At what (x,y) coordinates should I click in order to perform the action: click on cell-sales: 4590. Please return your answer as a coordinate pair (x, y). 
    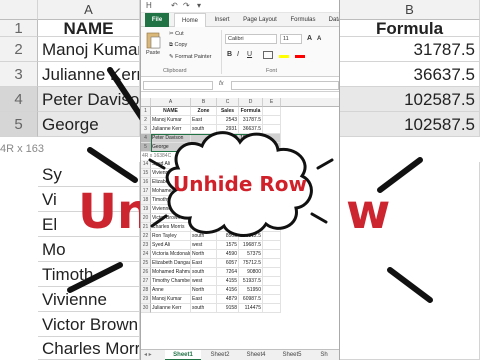
    Looking at the image, I should click on (228, 254).